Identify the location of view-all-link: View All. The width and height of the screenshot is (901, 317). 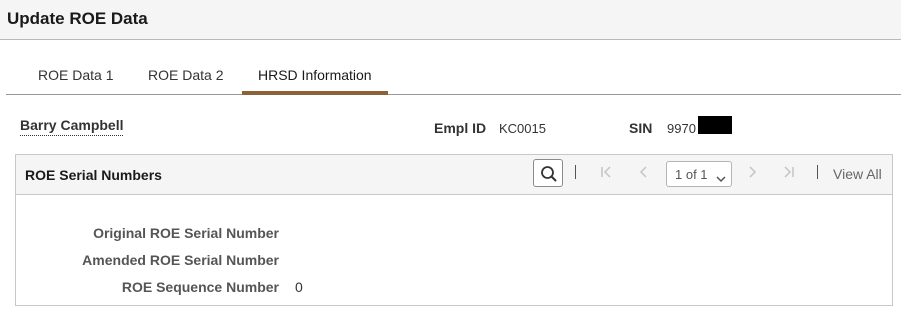
(857, 174).